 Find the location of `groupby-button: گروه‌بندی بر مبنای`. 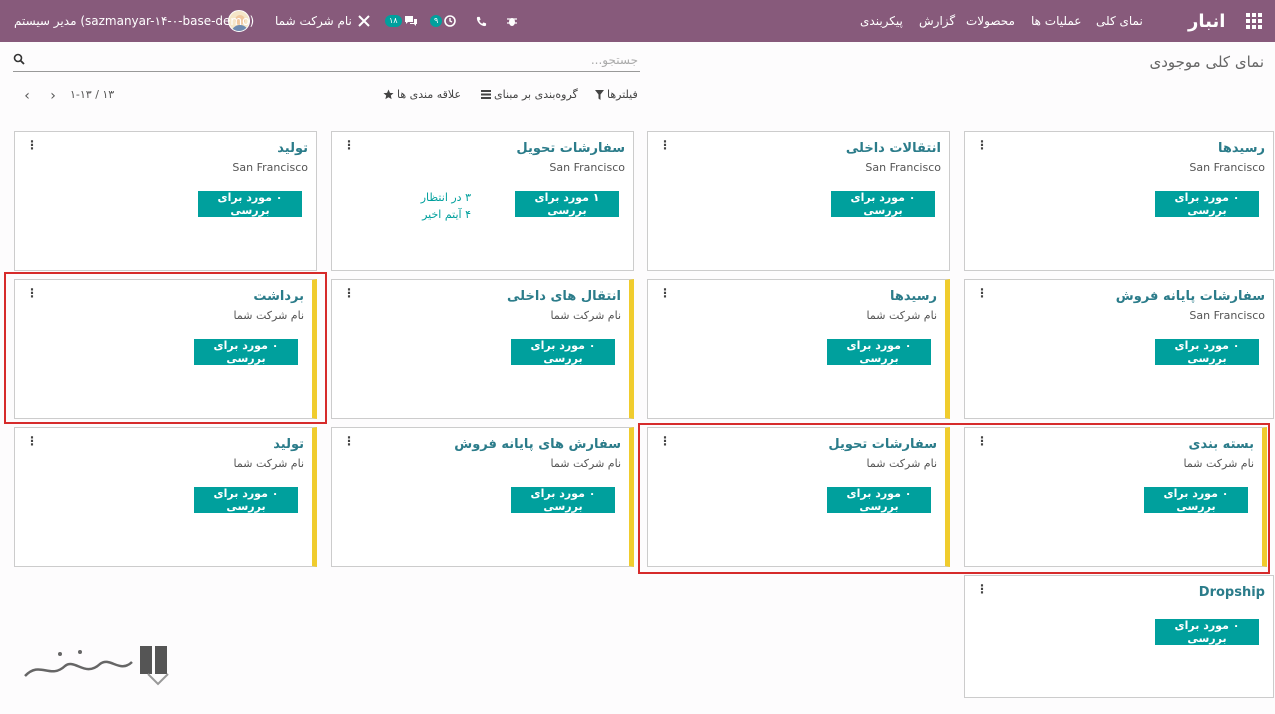

groupby-button: گروه‌بندی بر مبنای is located at coordinates (529, 94).